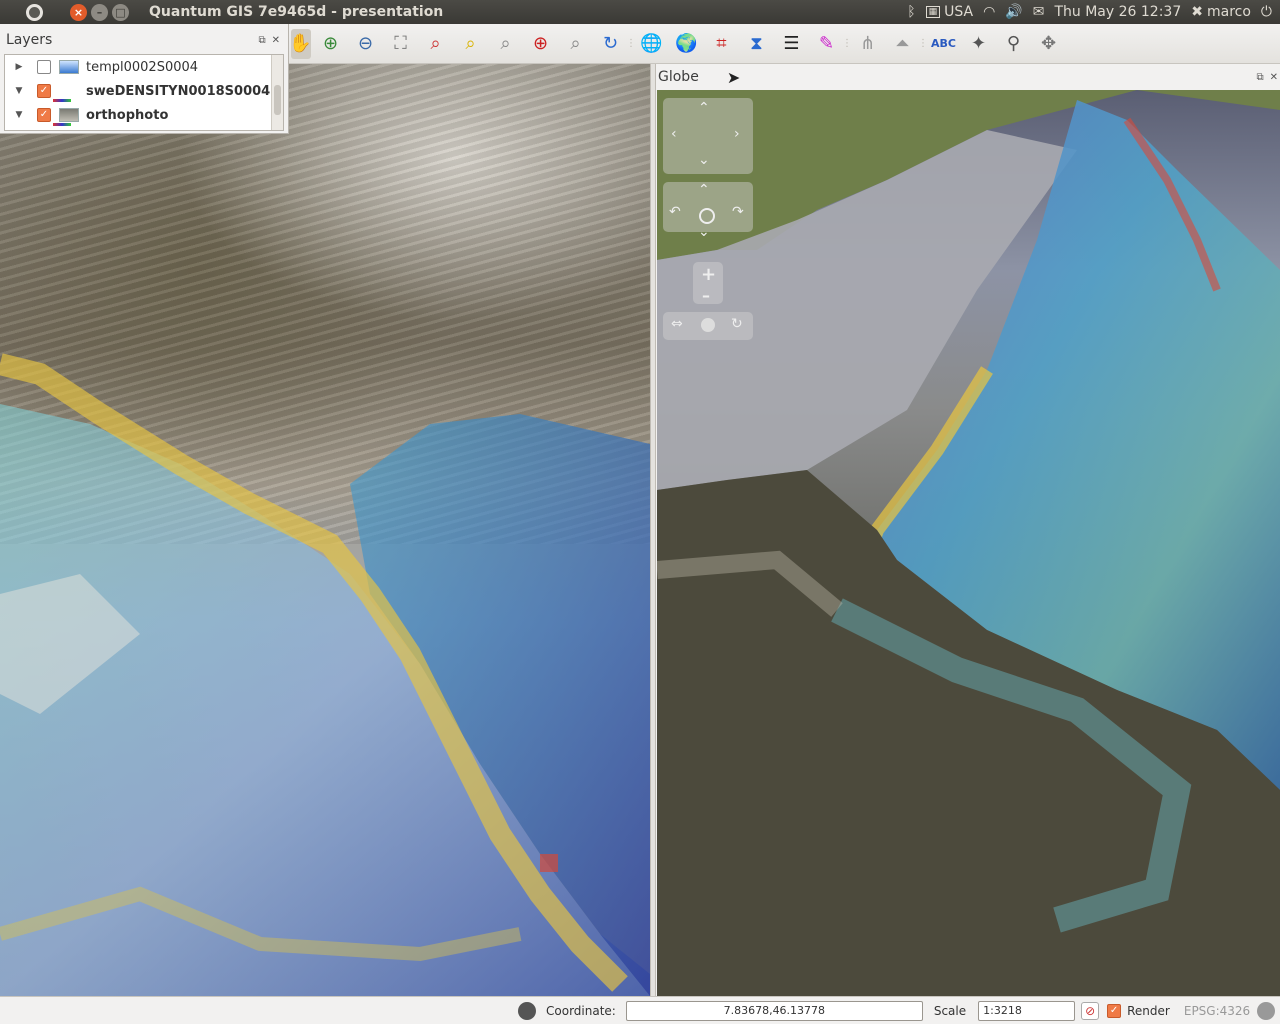 The width and height of the screenshot is (1280, 1024). Describe the element at coordinates (527, 1010) in the screenshot. I see `coordinate-toggle-icon` at that location.